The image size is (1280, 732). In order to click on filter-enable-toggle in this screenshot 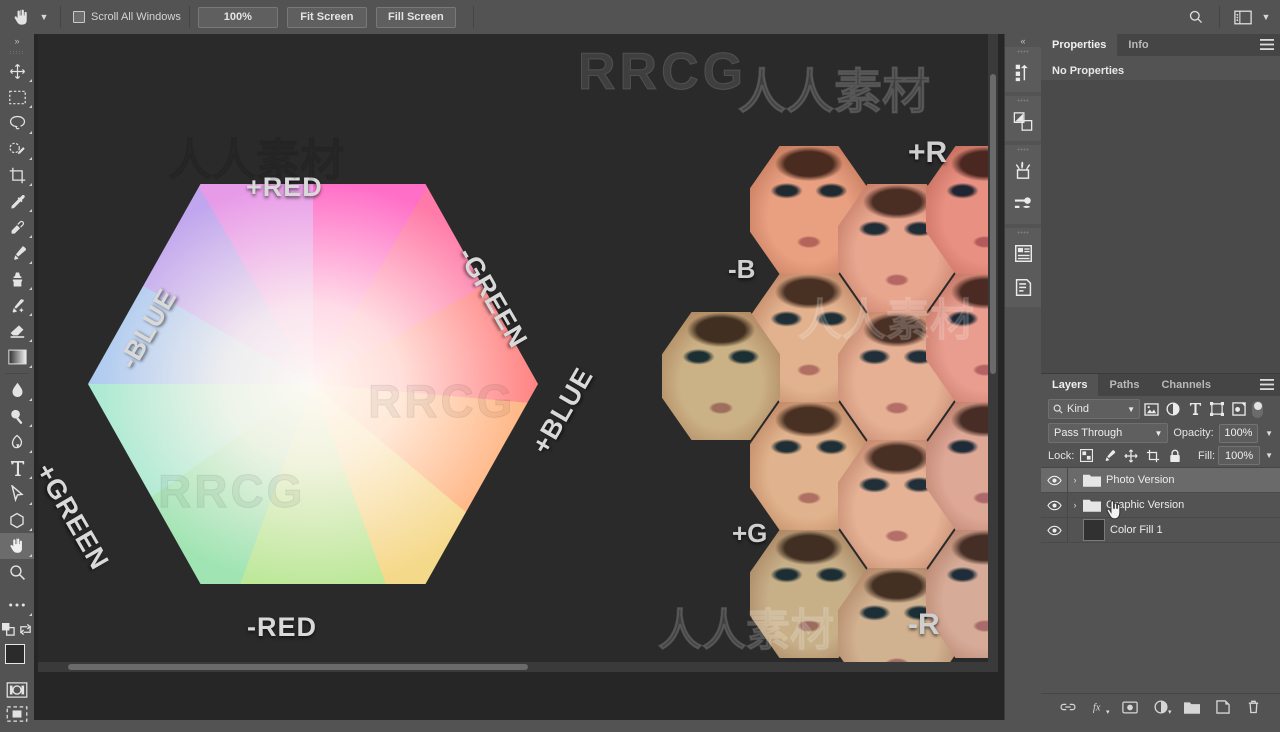, I will do `click(1257, 409)`.